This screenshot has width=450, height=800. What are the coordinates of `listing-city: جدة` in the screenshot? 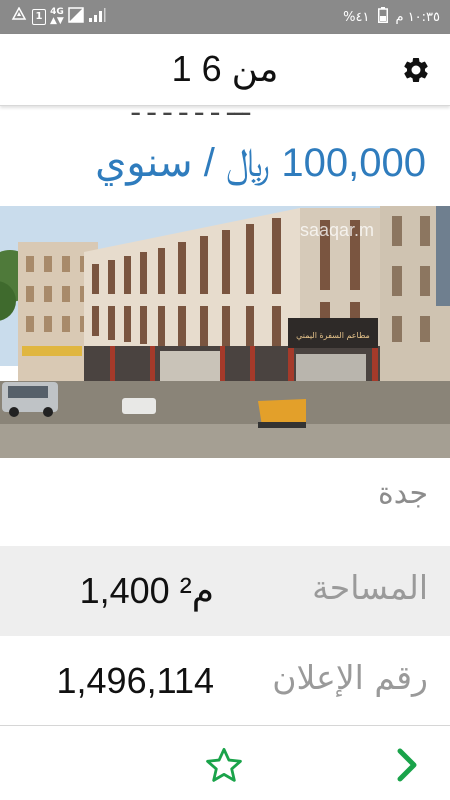 It's located at (402, 493).